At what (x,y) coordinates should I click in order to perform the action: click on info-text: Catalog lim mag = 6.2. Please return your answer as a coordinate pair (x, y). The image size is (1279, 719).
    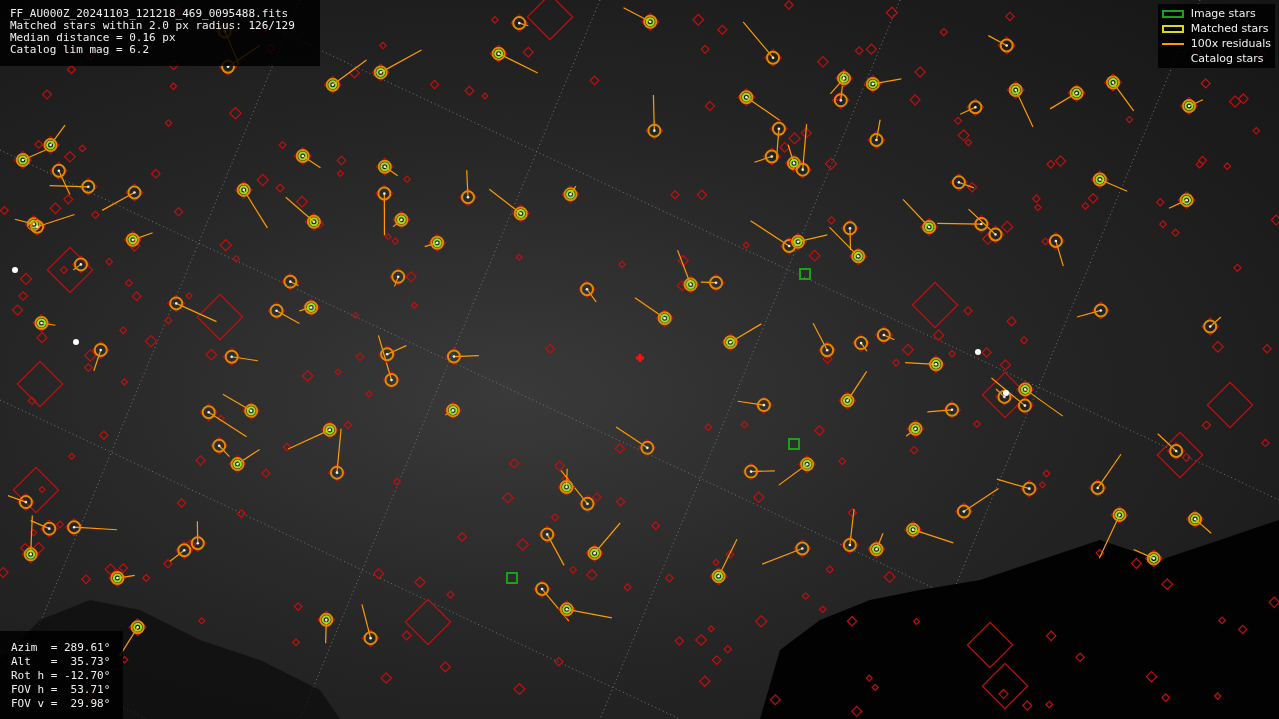
    Looking at the image, I should click on (80, 50).